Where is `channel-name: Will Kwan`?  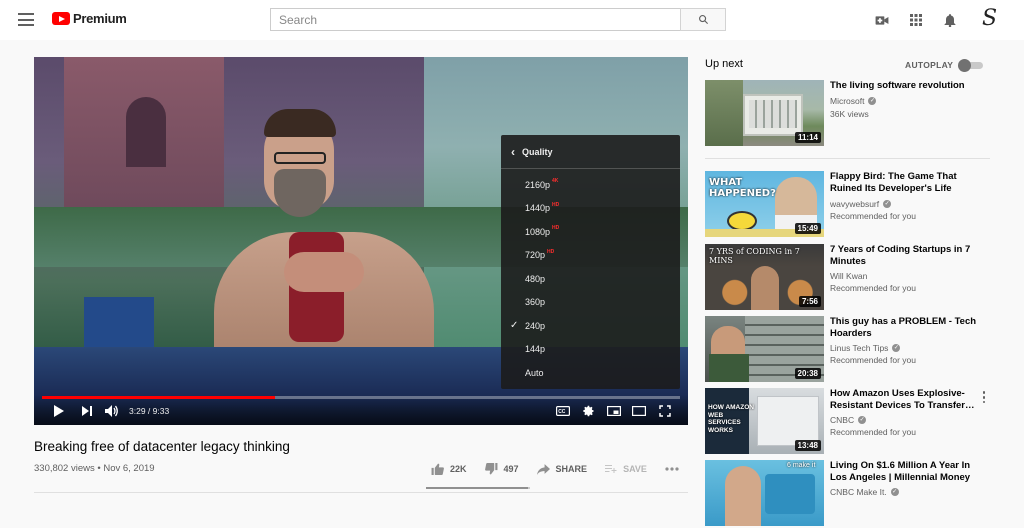
channel-name: Will Kwan is located at coordinates (848, 276).